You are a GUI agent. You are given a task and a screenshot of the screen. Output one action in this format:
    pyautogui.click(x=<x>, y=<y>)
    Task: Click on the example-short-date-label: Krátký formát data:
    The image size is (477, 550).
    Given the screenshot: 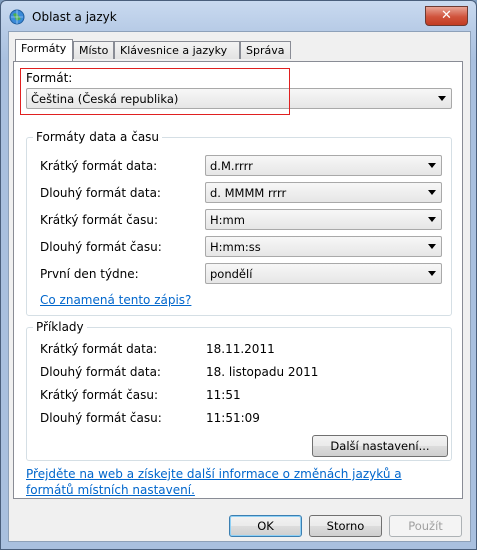 What is the action you would take?
    pyautogui.click(x=99, y=349)
    